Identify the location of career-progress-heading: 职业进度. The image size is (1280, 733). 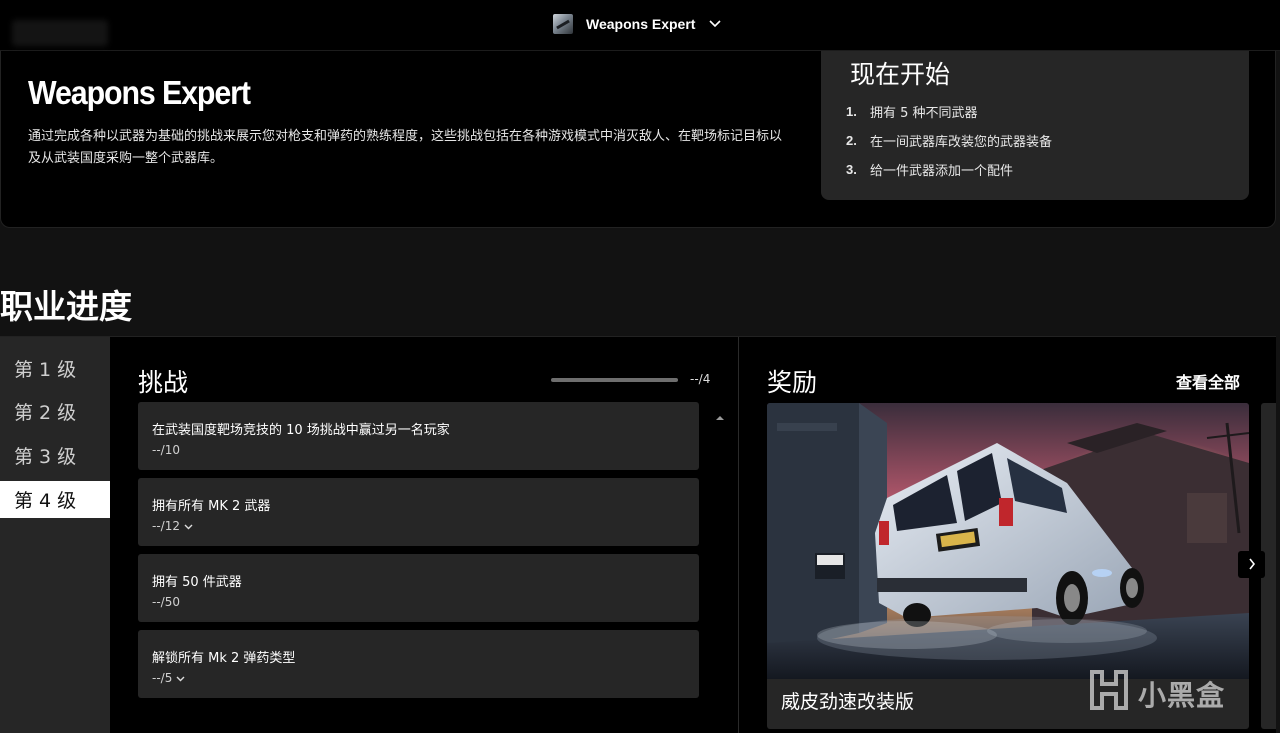
(66, 306).